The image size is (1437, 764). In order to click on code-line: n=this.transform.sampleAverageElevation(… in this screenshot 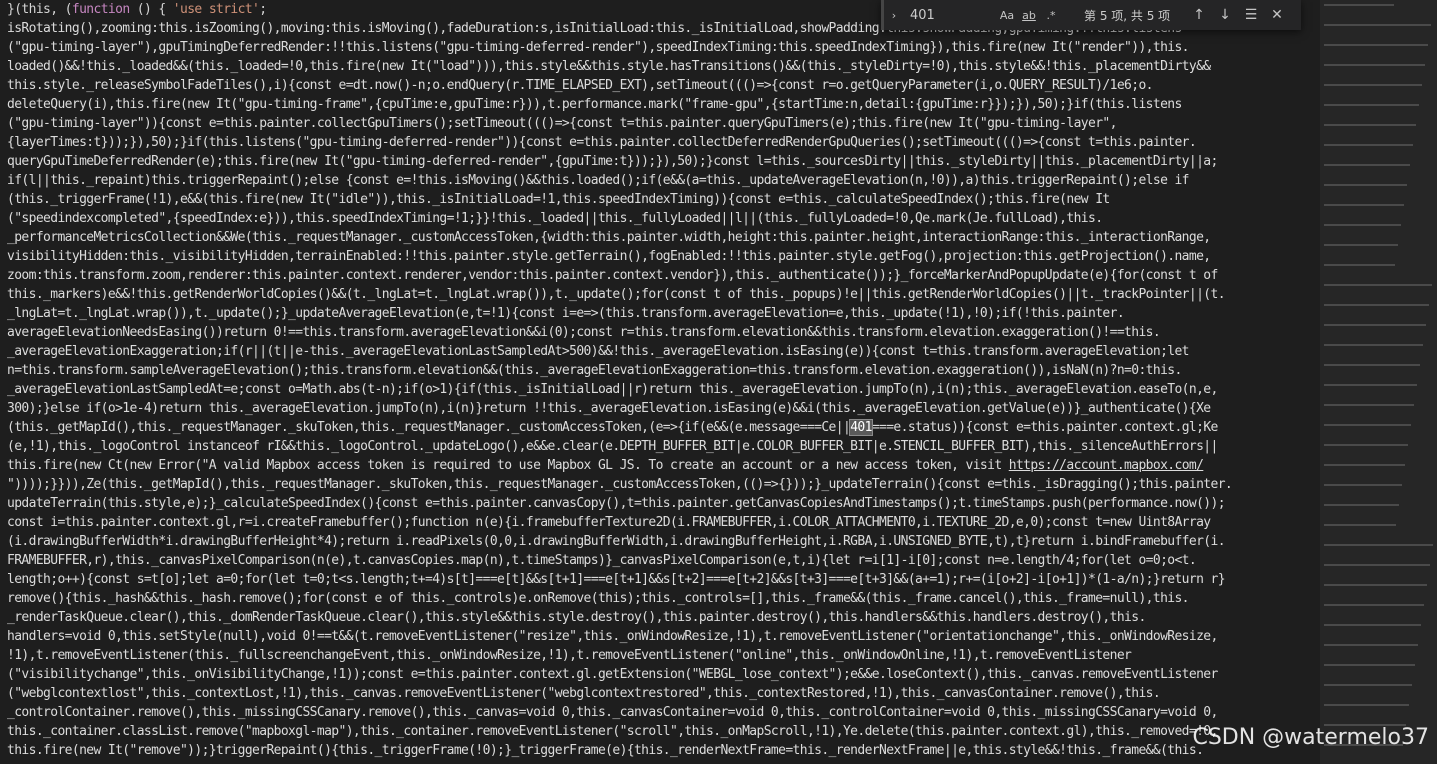, I will do `click(594, 370)`.